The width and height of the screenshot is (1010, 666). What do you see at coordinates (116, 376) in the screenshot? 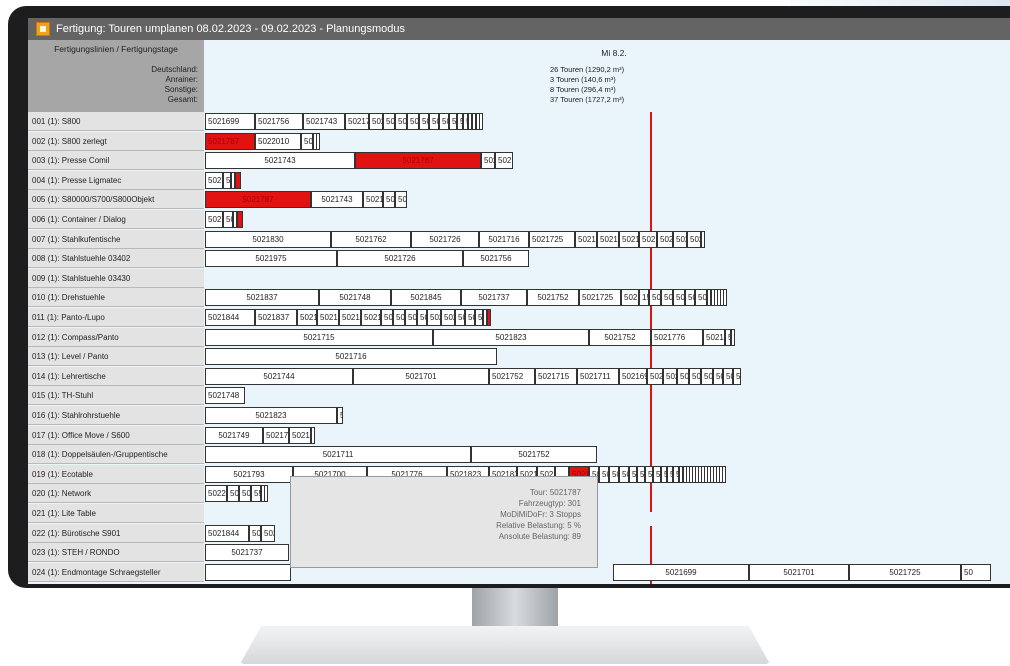
I see `row-label: 014 (1): Lehrertische` at bounding box center [116, 376].